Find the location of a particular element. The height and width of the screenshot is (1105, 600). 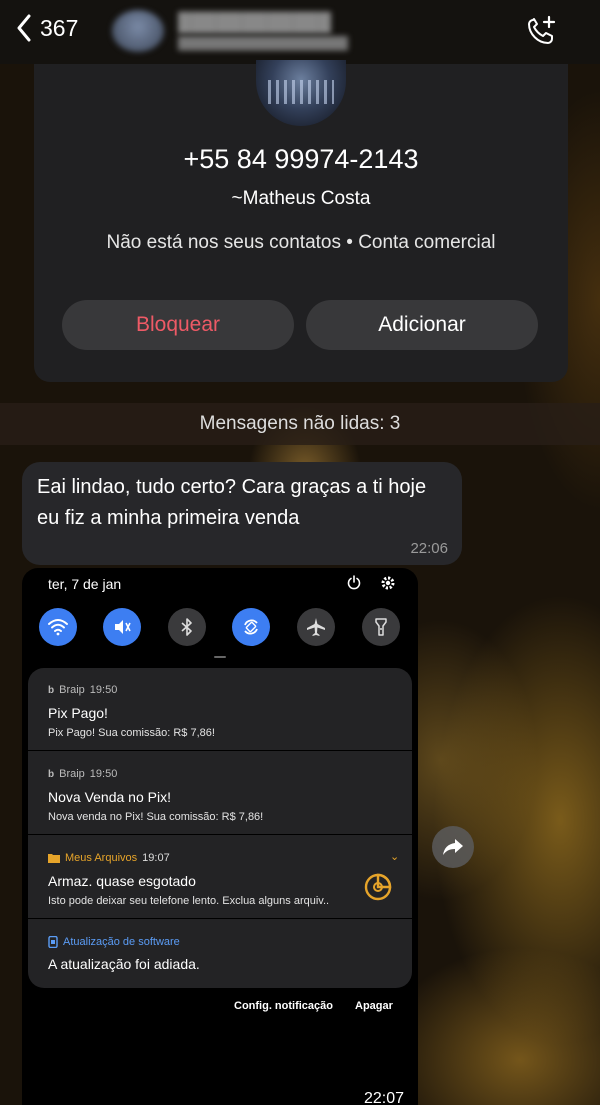

unread-divider: Mensagens não lidas: 3 is located at coordinates (300, 424).